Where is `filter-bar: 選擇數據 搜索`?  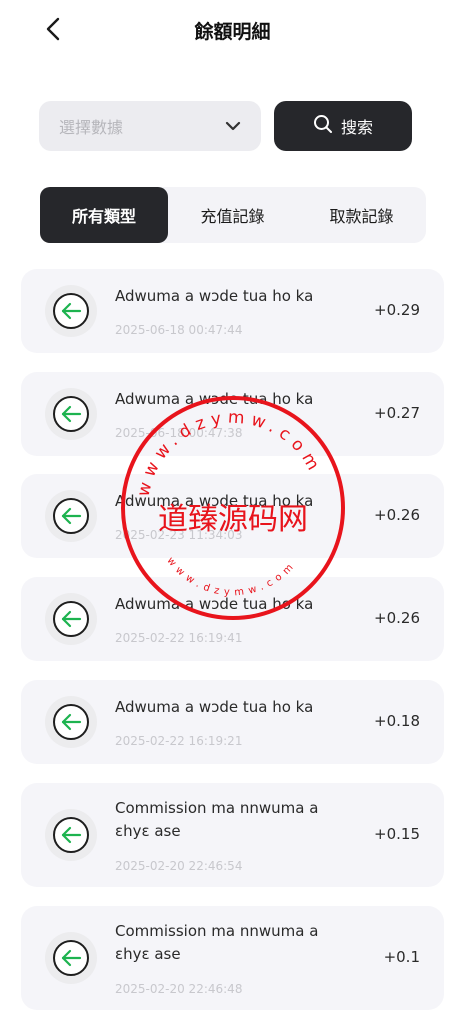
filter-bar: 選擇數據 搜索 is located at coordinates (225, 126).